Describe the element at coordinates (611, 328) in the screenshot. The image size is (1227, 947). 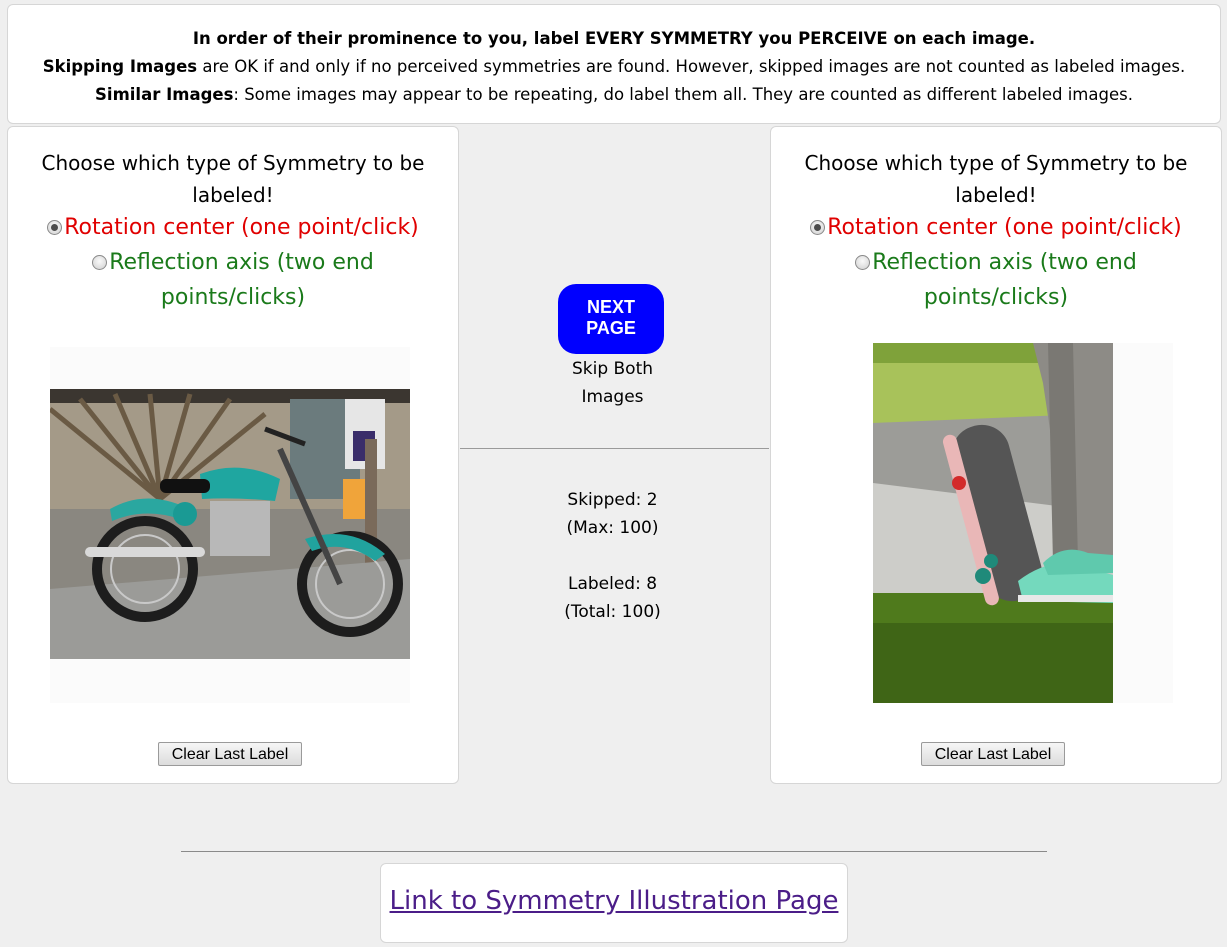
I see `next-button-line-2: PAGE` at that location.